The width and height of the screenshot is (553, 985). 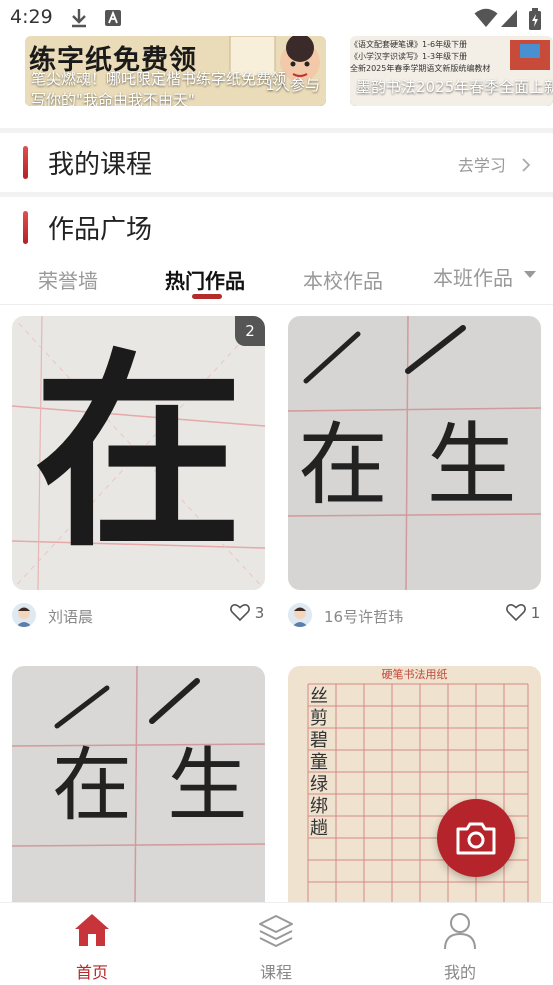 I want to click on active-tab-indicator, so click(x=207, y=296).